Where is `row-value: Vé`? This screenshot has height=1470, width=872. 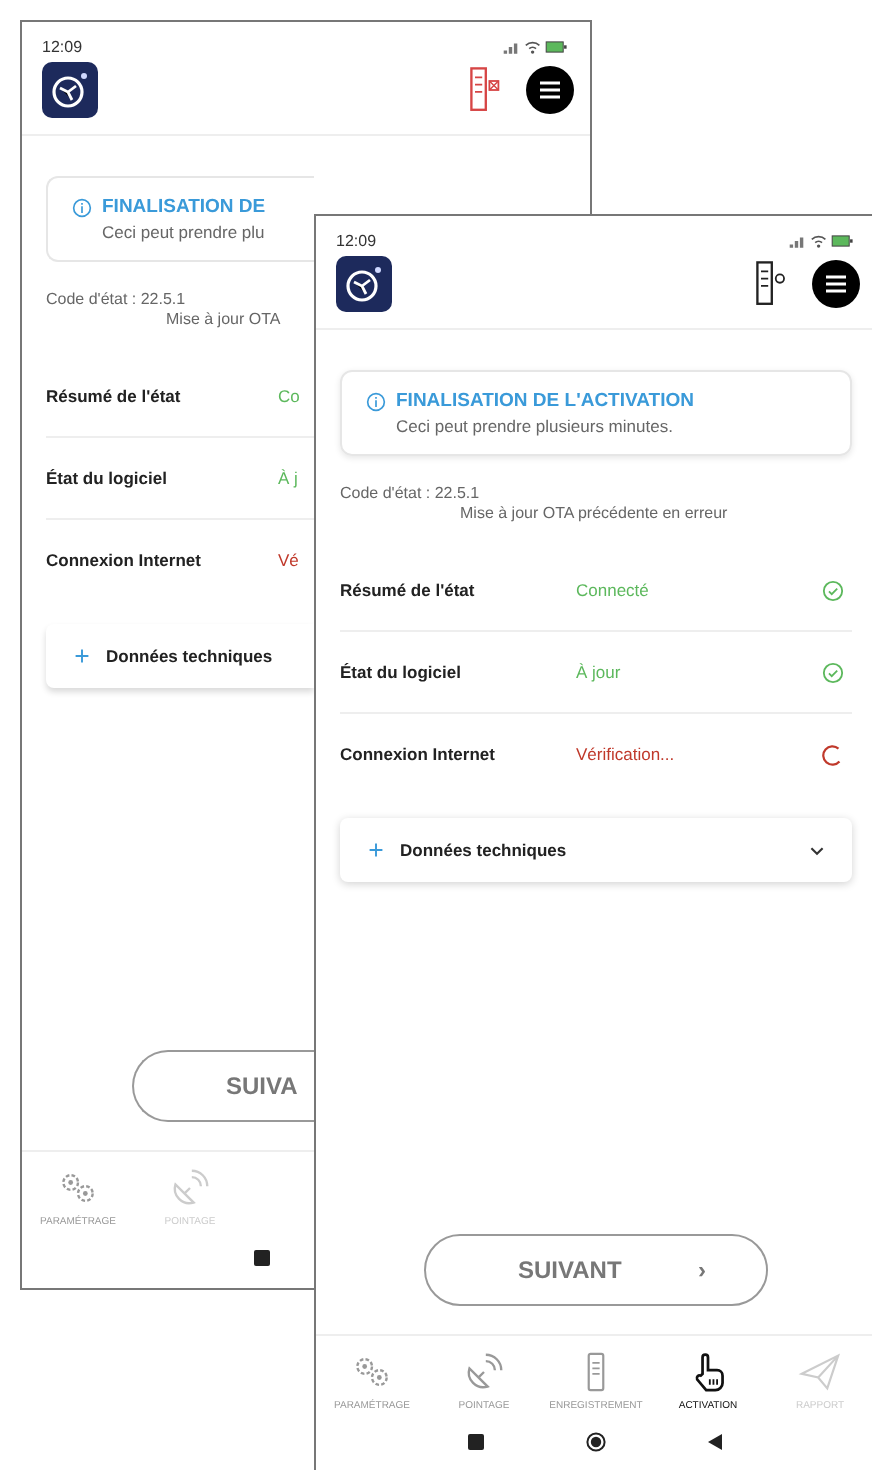 row-value: Vé is located at coordinates (288, 560).